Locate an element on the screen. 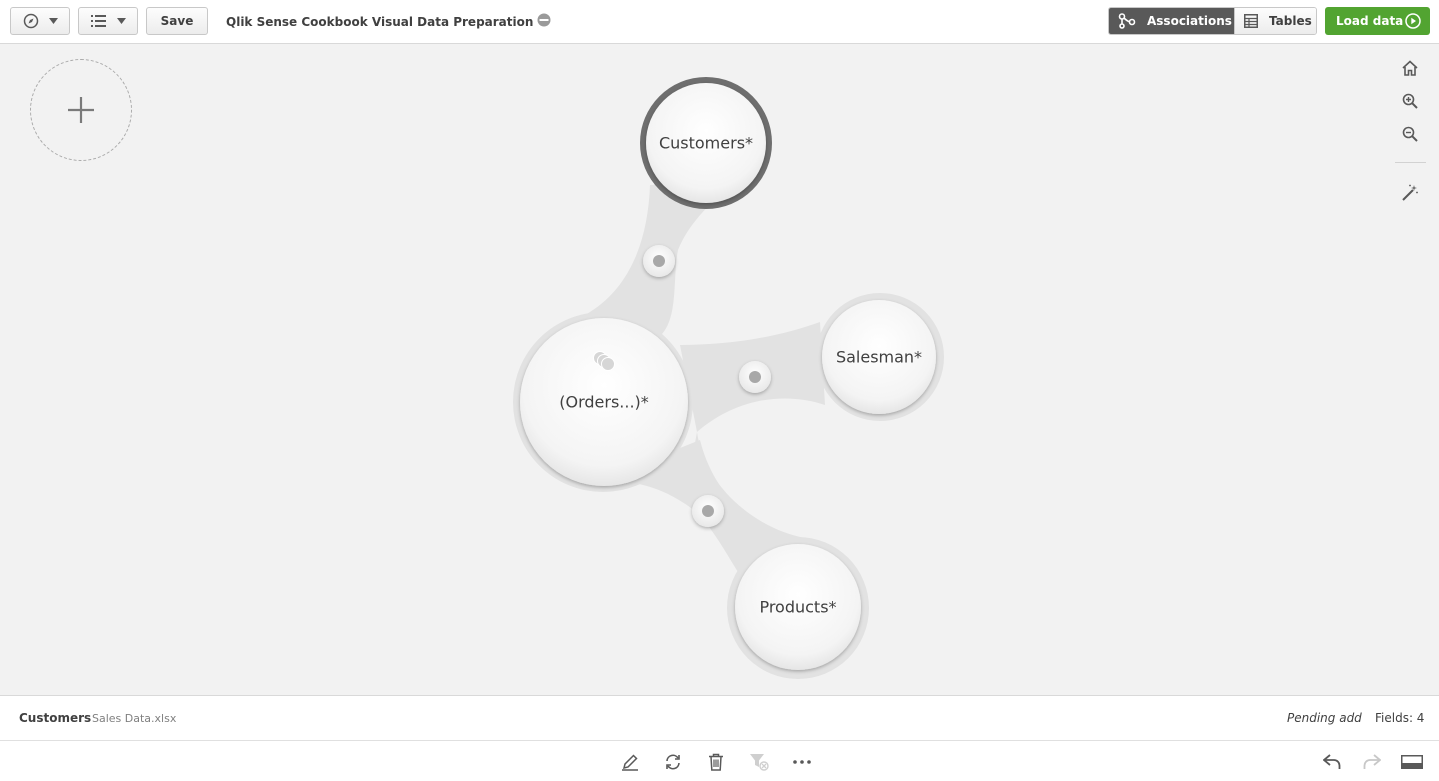 The width and height of the screenshot is (1439, 781). view-switcher: Associations Tables is located at coordinates (1212, 21).